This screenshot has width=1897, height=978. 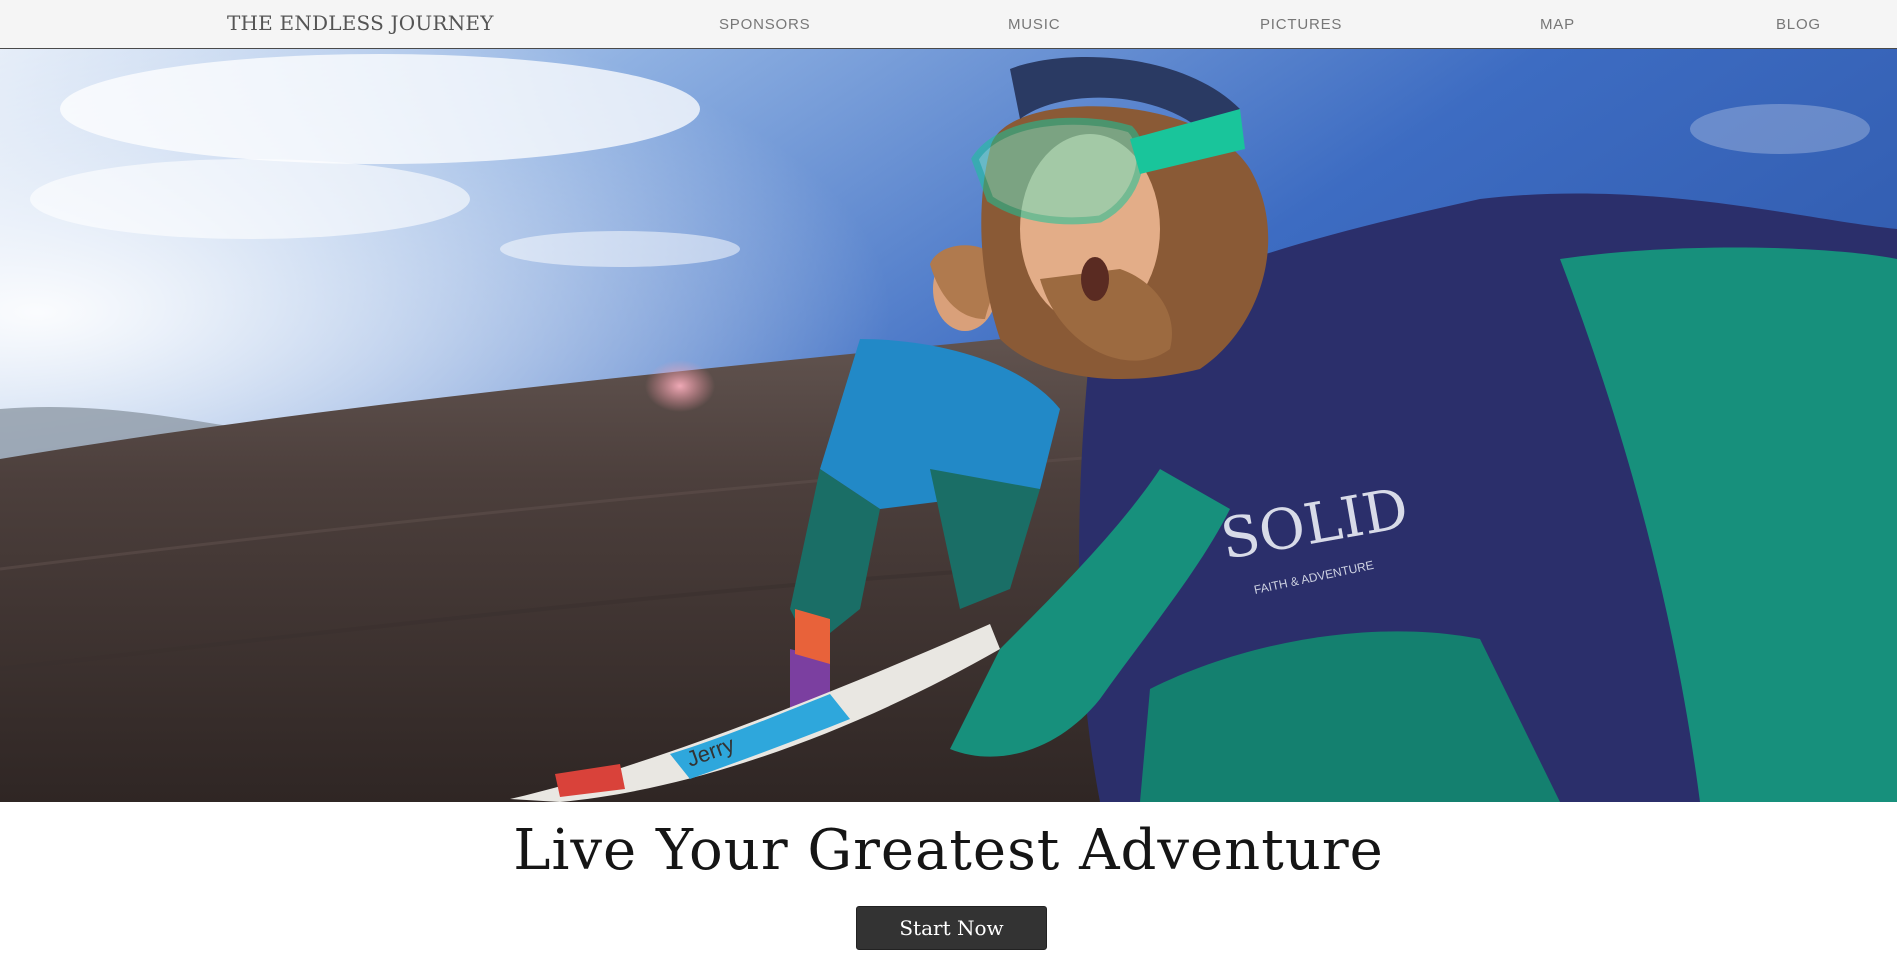 I want to click on start-now-button: Start Now, so click(x=951, y=928).